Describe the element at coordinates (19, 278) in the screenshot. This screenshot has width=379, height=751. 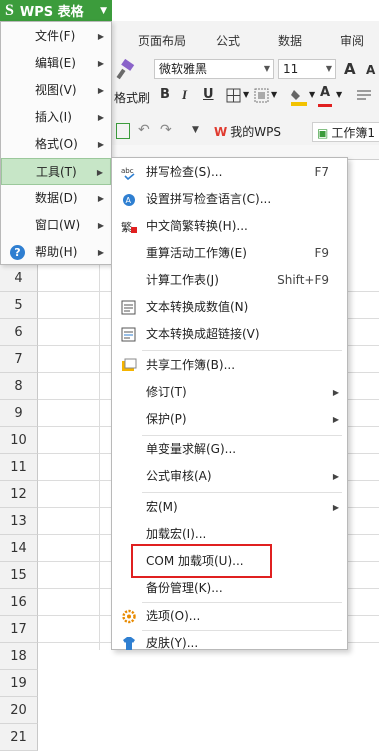
I see `row-number: 4` at that location.